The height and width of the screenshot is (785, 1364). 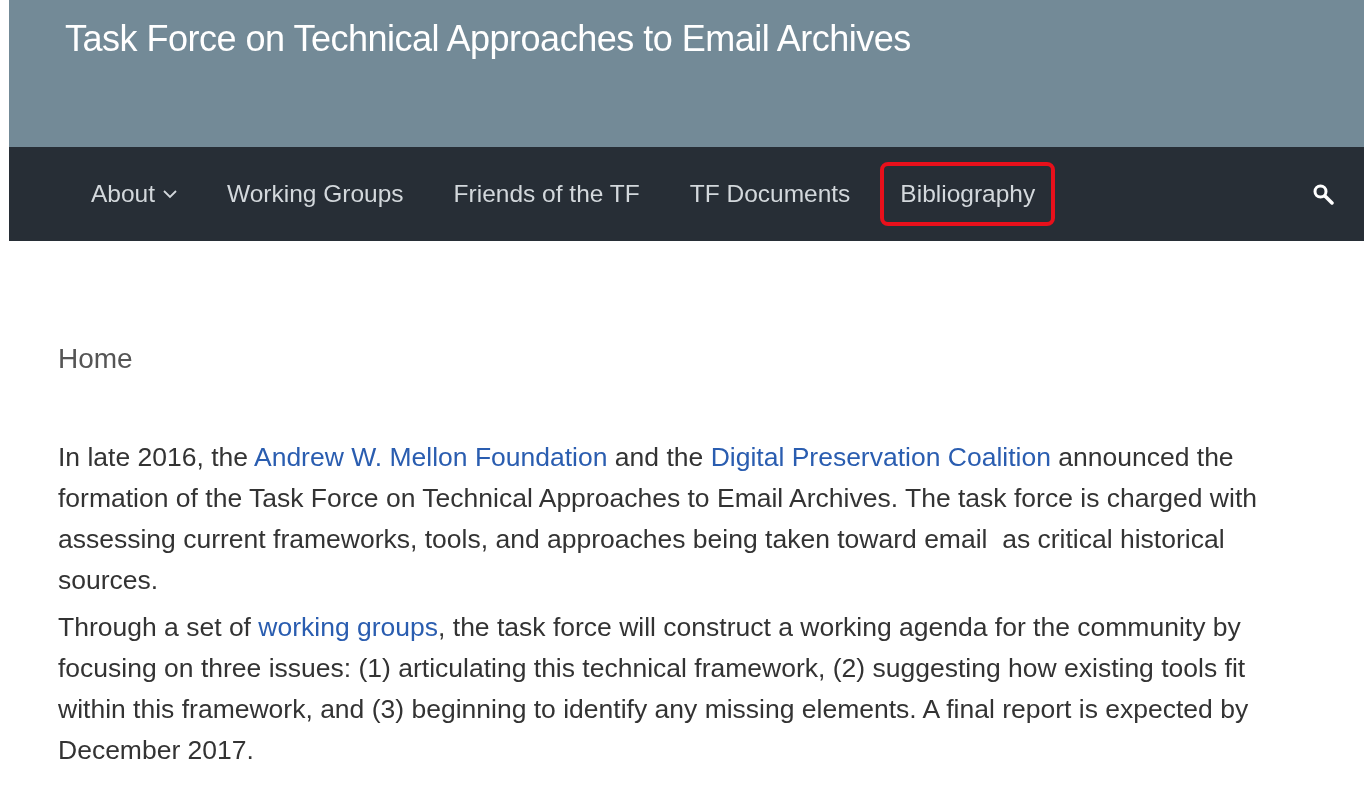 What do you see at coordinates (95, 359) in the screenshot?
I see `page-heading: Home` at bounding box center [95, 359].